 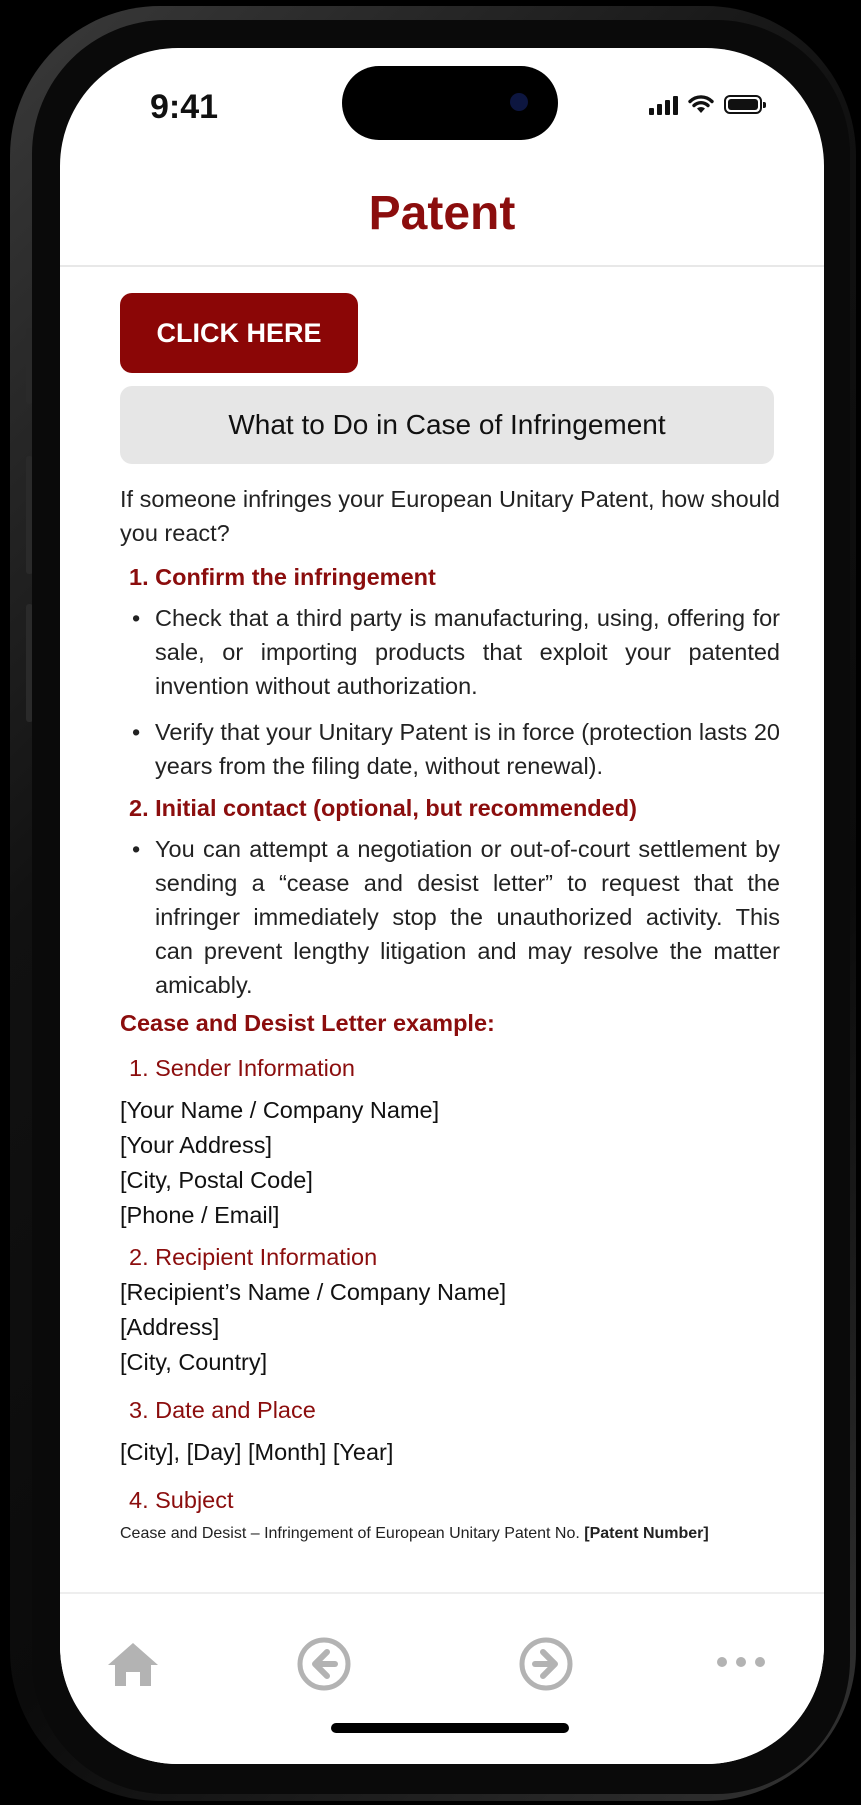 I want to click on dynamic-island, so click(x=450, y=103).